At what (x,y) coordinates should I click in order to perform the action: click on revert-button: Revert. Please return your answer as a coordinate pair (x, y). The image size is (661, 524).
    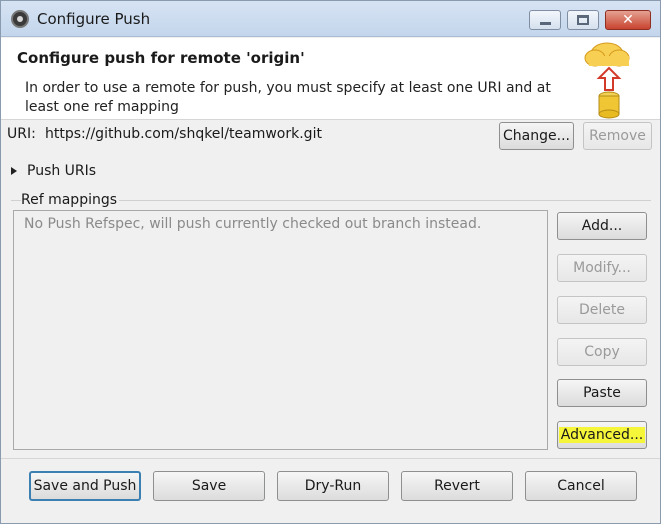
    Looking at the image, I should click on (457, 486).